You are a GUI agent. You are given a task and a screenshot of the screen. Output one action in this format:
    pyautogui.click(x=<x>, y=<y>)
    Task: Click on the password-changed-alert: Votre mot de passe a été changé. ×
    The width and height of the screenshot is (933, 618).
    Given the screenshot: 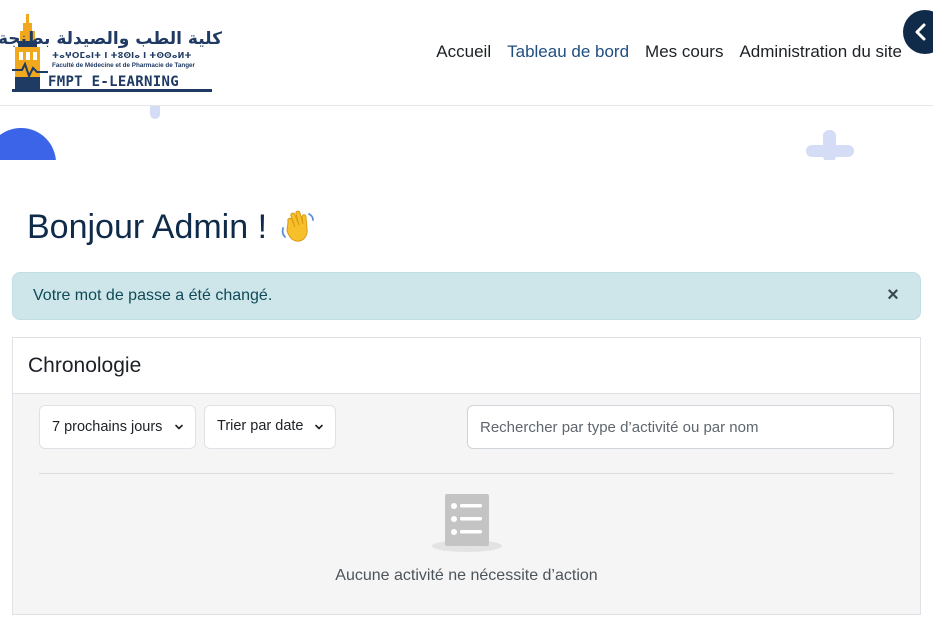 What is the action you would take?
    pyautogui.click(x=466, y=296)
    